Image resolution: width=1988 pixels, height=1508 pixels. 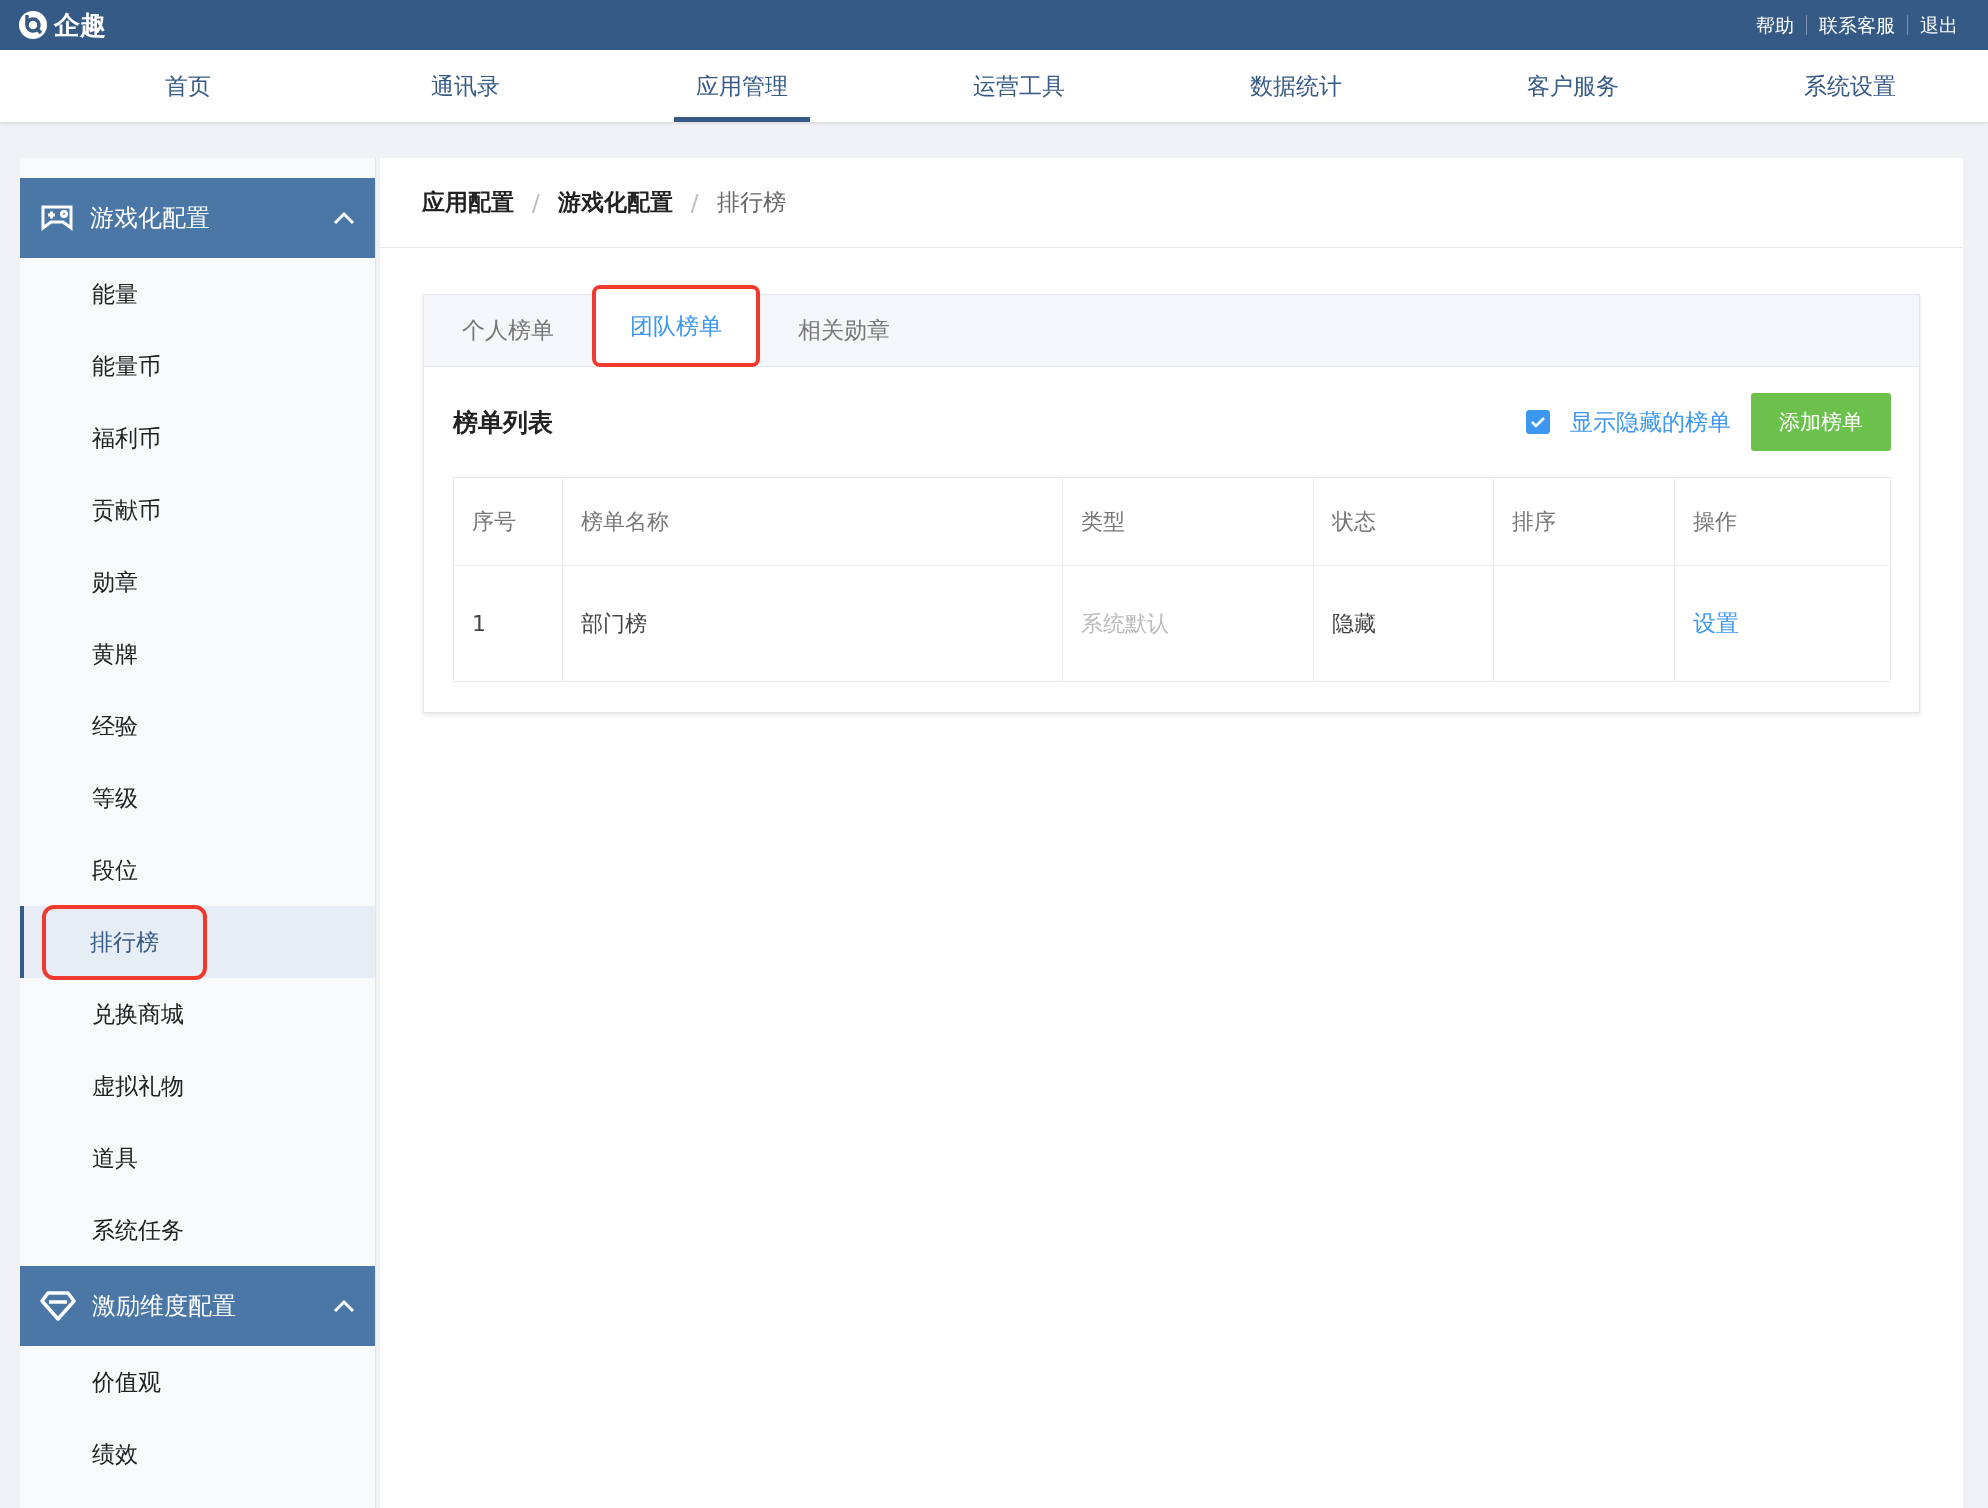 I want to click on column-header: 操作, so click(x=1782, y=521).